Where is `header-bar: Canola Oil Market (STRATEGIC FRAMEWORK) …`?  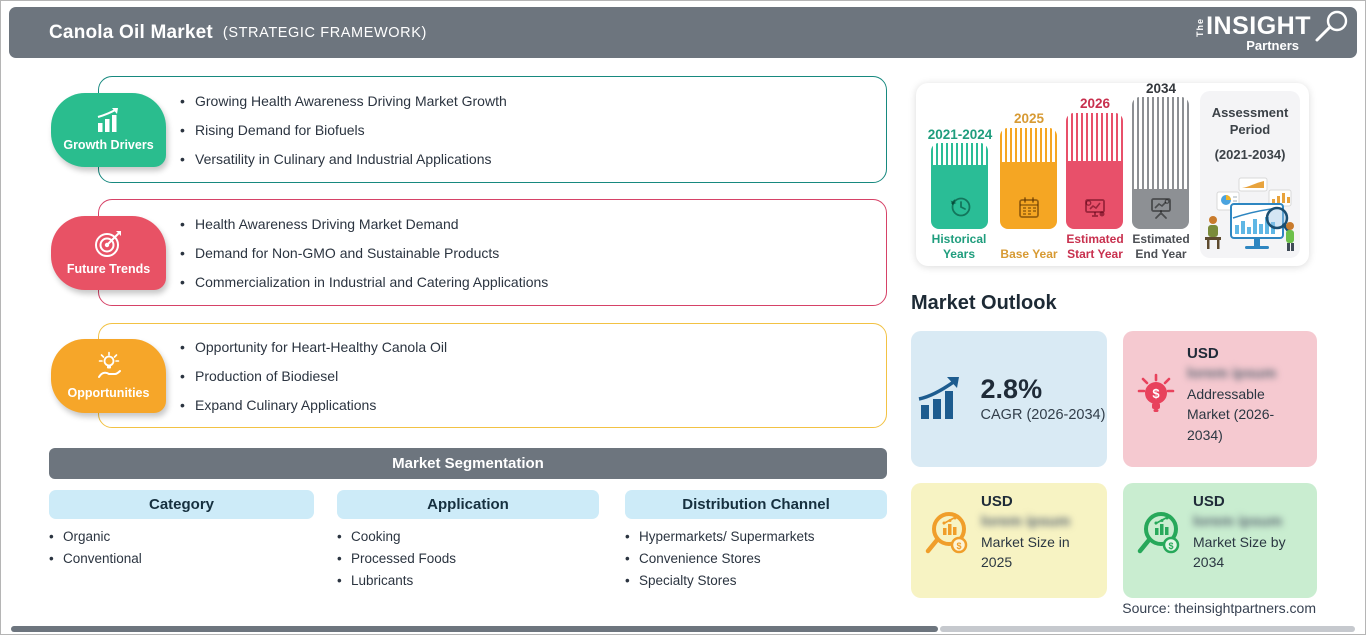
header-bar: Canola Oil Market (STRATEGIC FRAMEWORK) … is located at coordinates (683, 32).